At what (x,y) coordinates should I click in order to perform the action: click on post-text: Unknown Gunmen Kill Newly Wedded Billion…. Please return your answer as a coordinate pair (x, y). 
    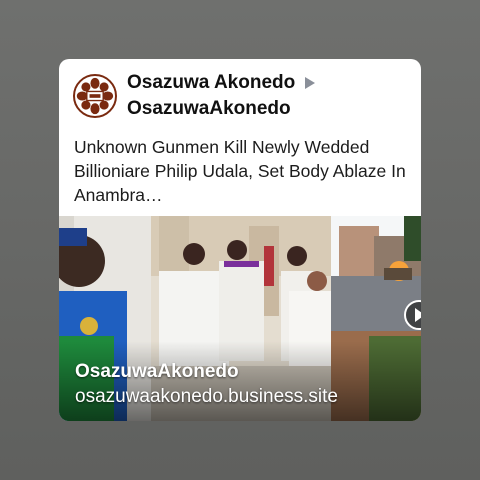
    Looking at the image, I should click on (240, 171).